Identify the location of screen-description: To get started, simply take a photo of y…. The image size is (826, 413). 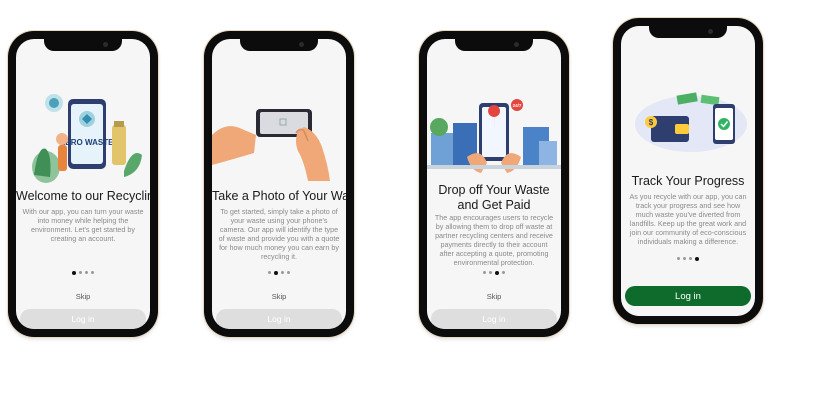
(279, 234).